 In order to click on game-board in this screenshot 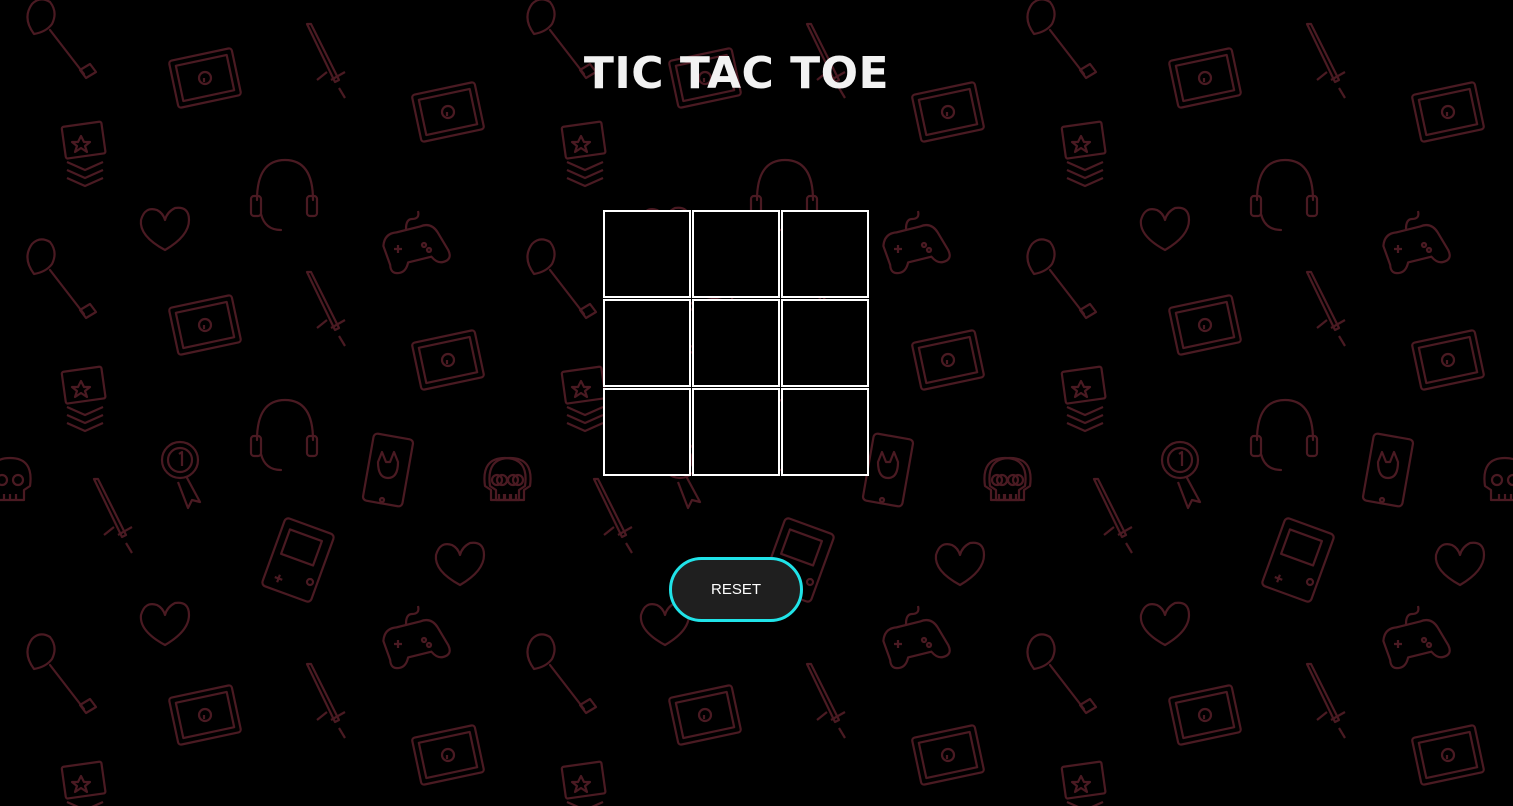, I will do `click(736, 343)`.